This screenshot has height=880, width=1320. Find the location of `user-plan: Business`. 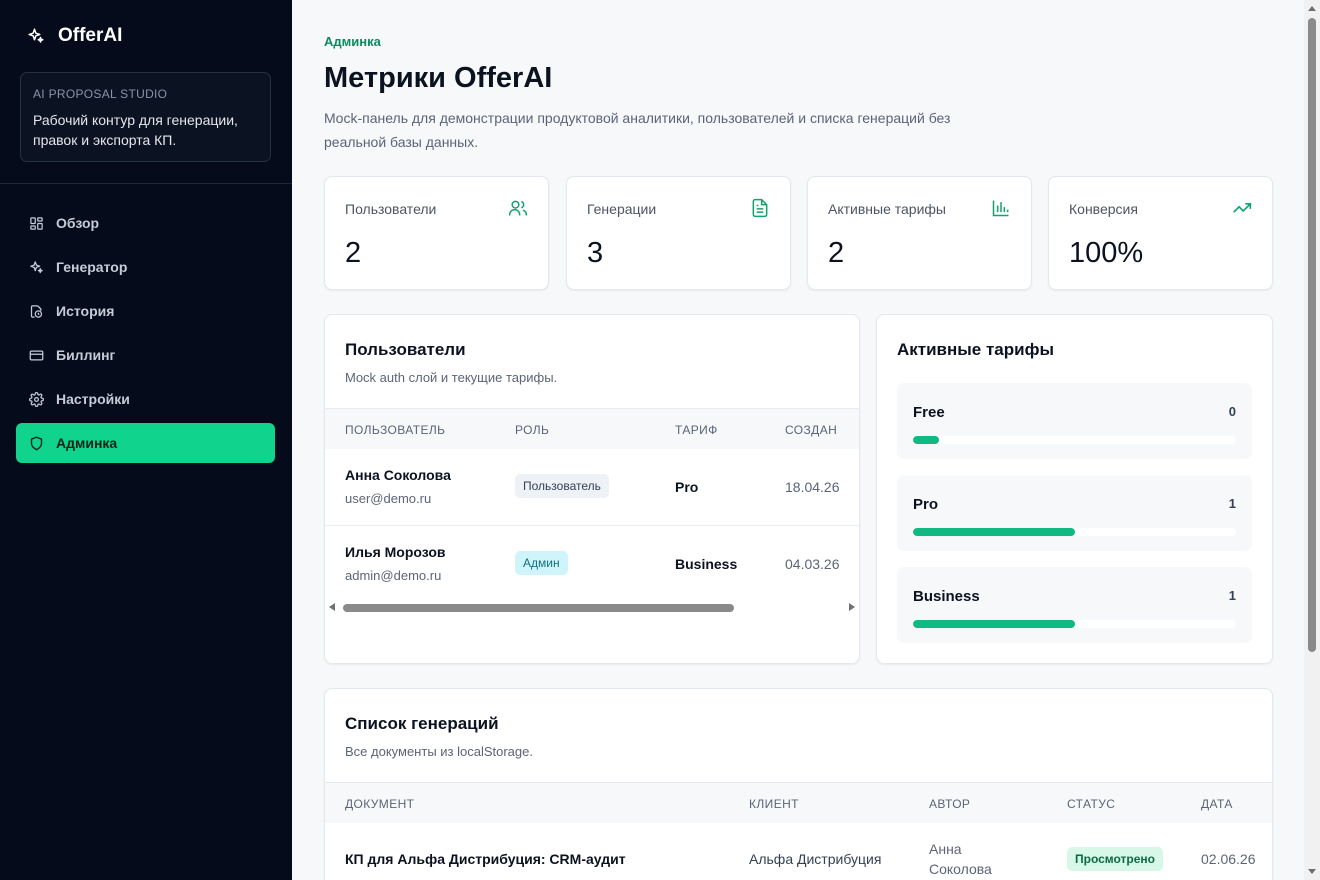

user-plan: Business is located at coordinates (706, 564).